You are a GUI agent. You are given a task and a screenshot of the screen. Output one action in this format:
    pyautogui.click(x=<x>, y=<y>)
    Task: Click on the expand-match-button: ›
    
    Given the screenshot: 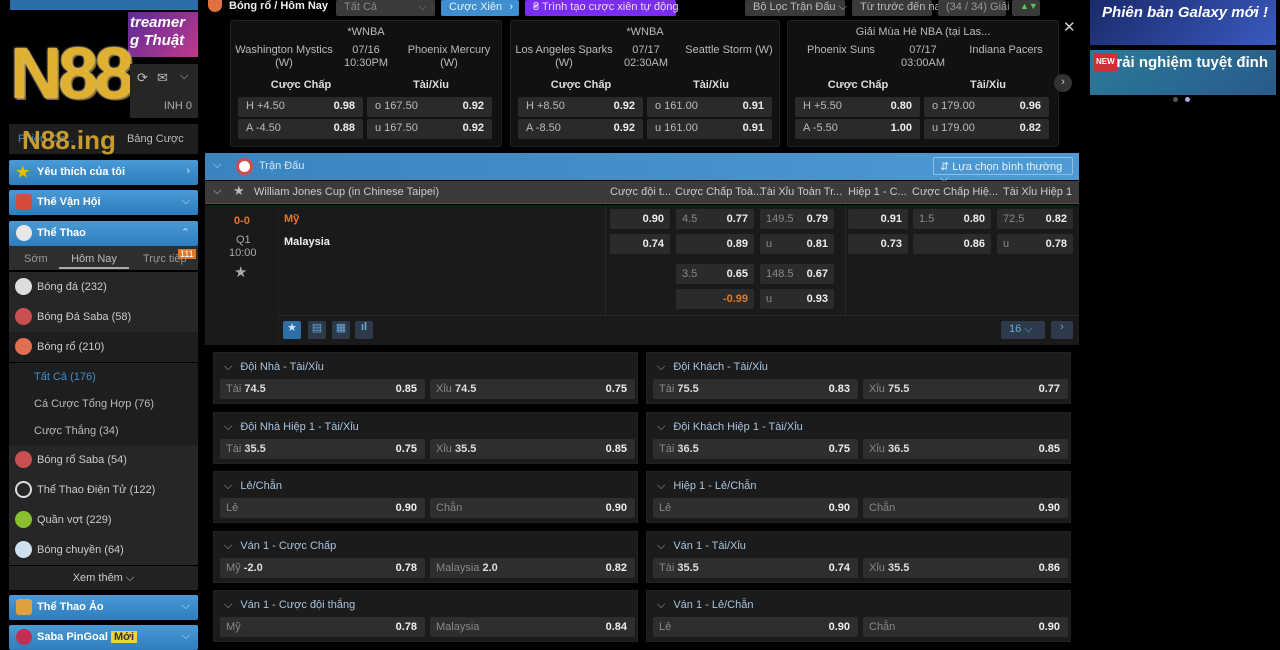 What is the action you would take?
    pyautogui.click(x=1062, y=330)
    